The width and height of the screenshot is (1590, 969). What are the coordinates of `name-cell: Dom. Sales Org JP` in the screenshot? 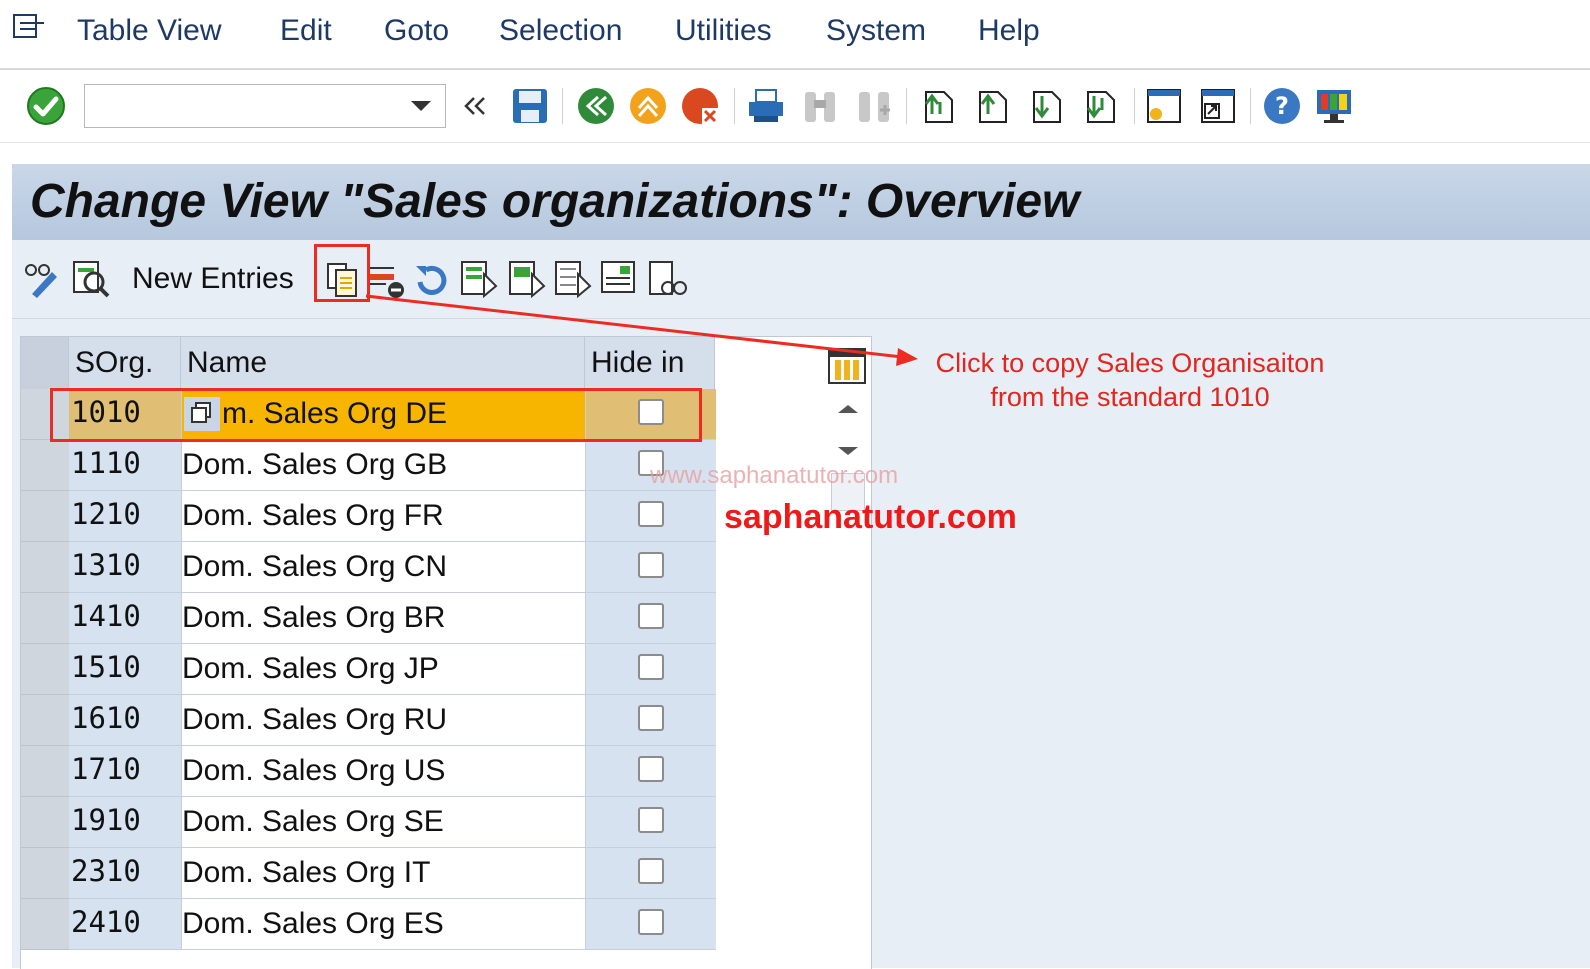 It's located at (383, 669).